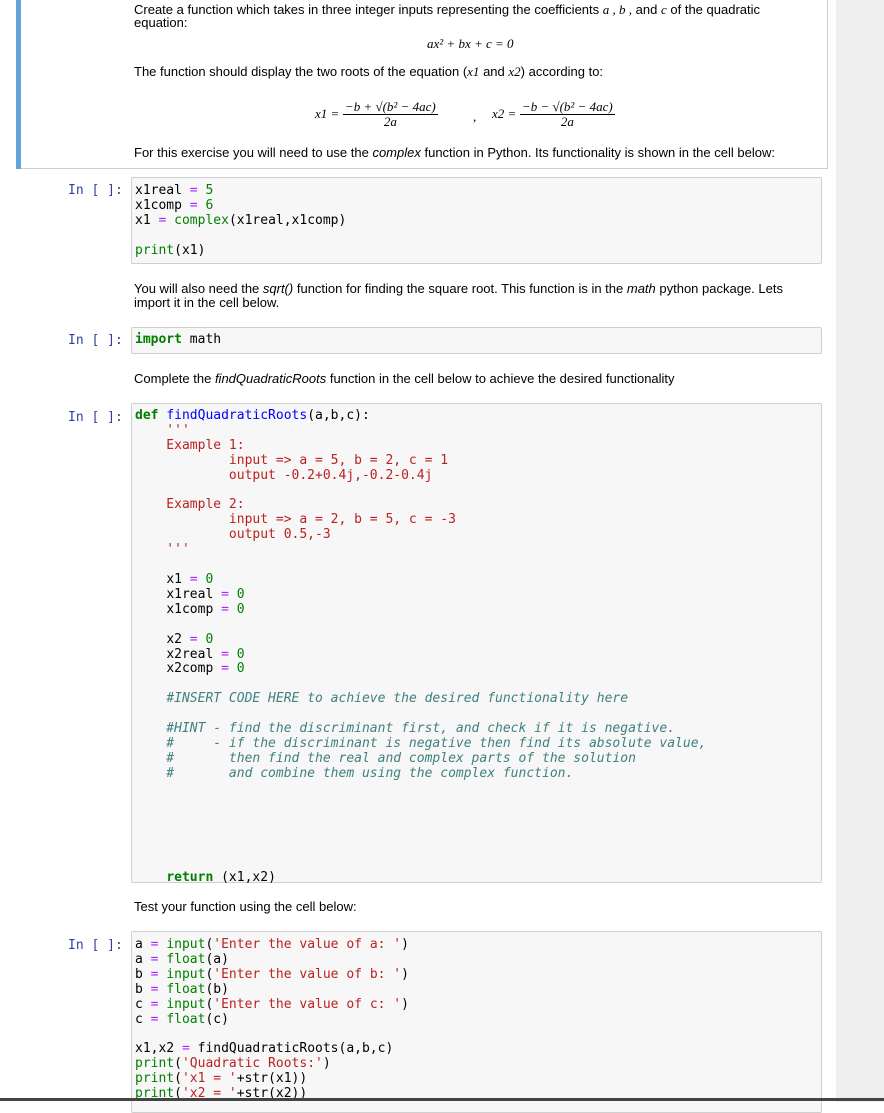 The height and width of the screenshot is (1113, 884). I want to click on test-note: Test your function using the cell below:, so click(245, 906).